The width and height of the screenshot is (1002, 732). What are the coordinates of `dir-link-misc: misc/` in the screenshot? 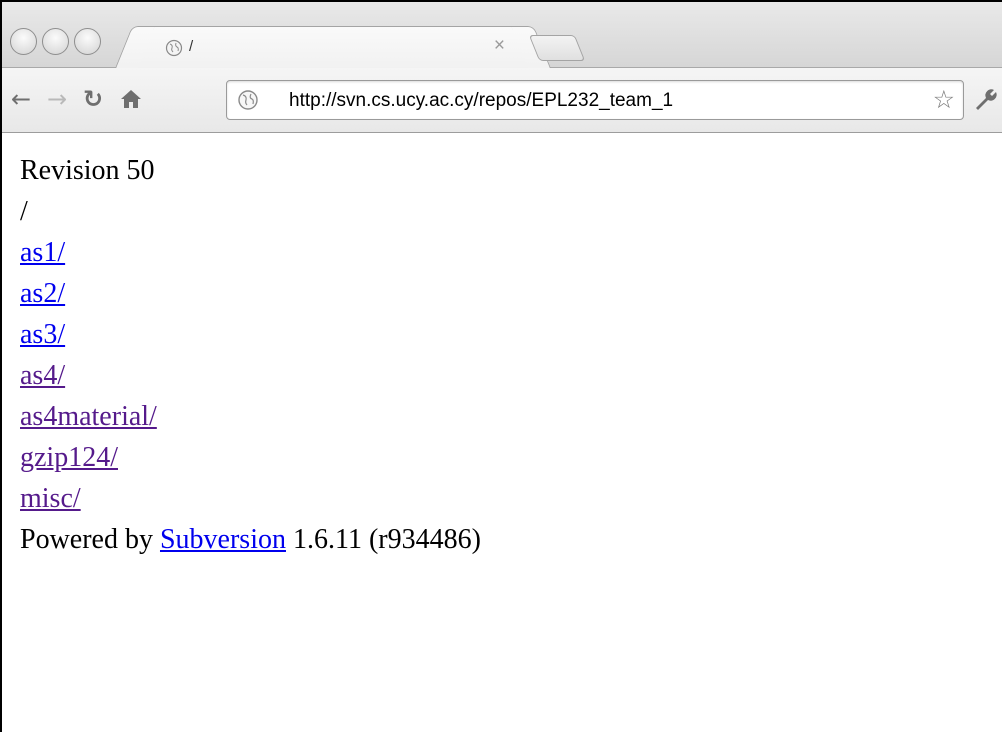 It's located at (50, 498).